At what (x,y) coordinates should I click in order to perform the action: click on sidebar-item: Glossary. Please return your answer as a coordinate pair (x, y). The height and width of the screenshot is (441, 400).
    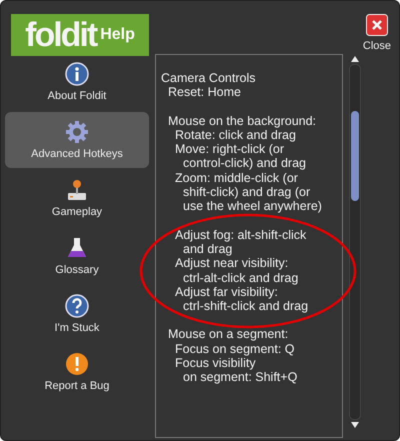
    Looking at the image, I should click on (77, 256).